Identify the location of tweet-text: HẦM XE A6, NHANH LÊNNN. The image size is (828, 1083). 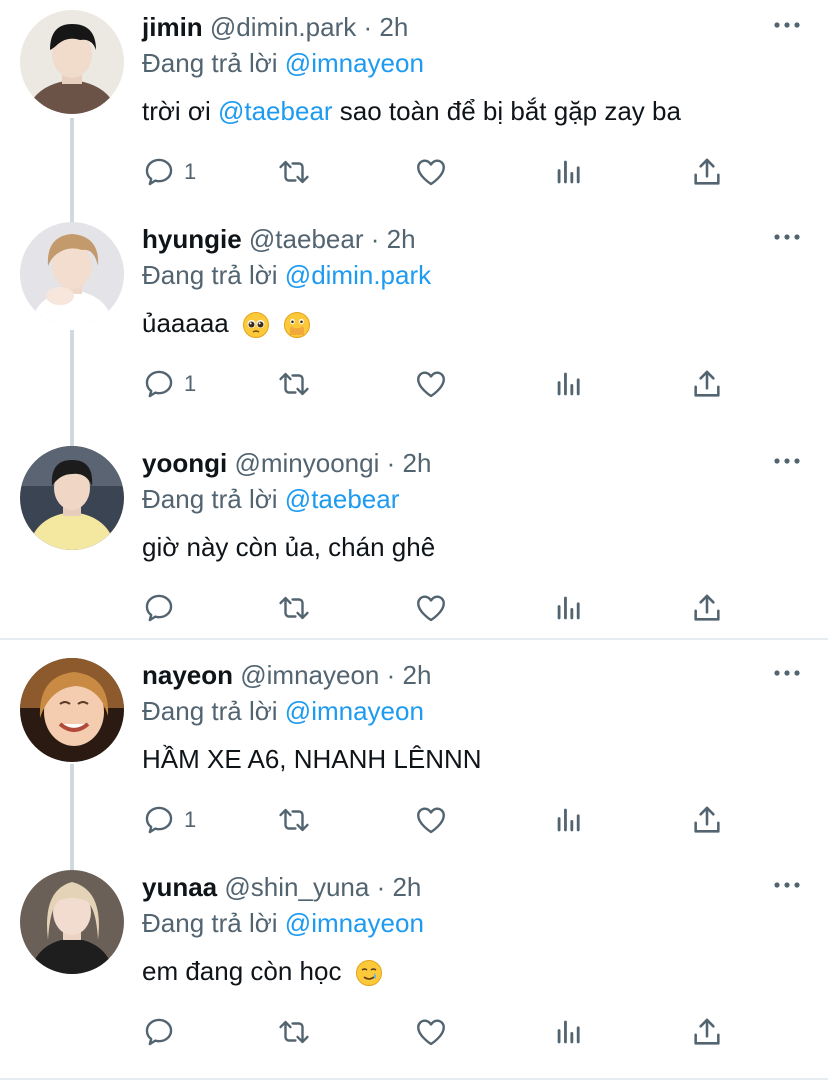
(312, 759).